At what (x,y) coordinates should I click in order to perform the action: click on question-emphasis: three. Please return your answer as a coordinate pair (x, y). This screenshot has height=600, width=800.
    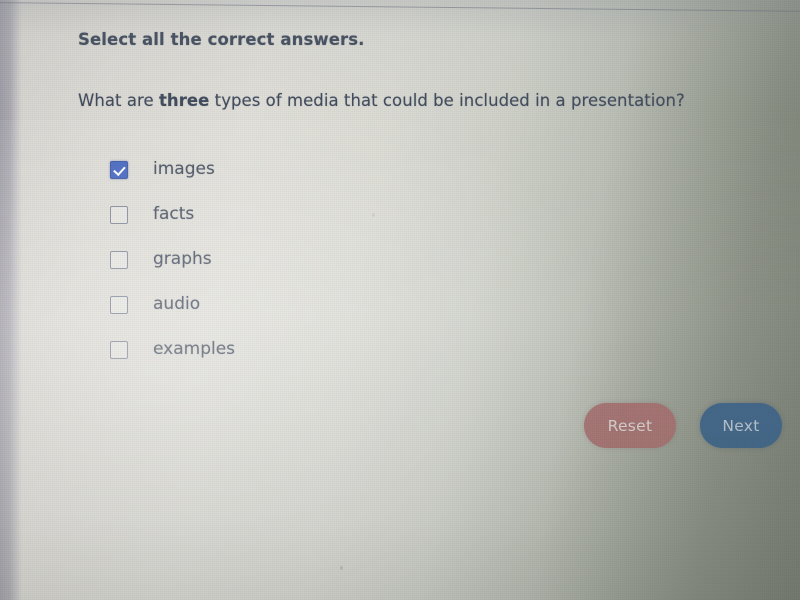
    Looking at the image, I should click on (184, 100).